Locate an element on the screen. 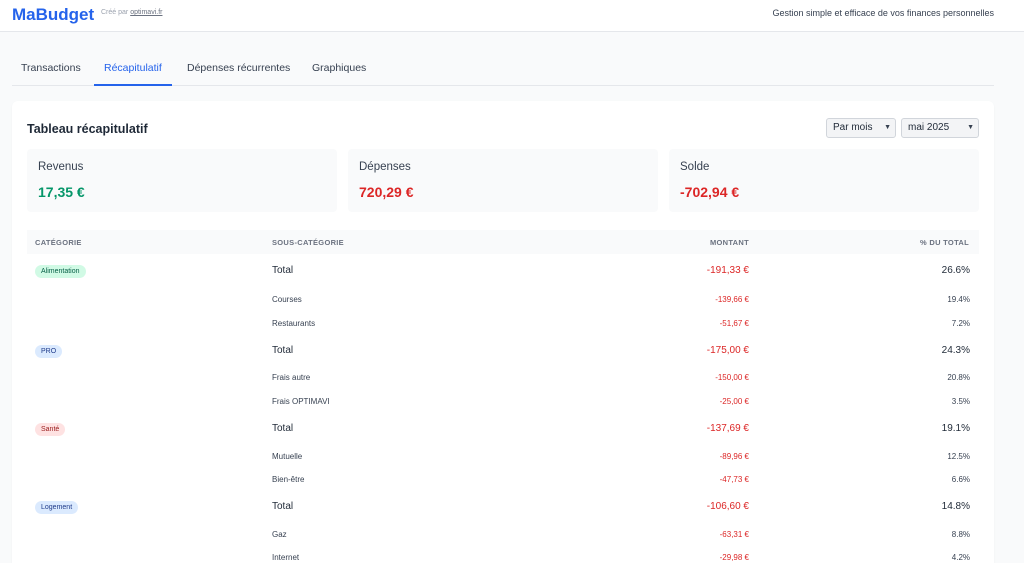 This screenshot has width=1024, height=563. created-by: Créé par optimavi.fr is located at coordinates (131, 12).